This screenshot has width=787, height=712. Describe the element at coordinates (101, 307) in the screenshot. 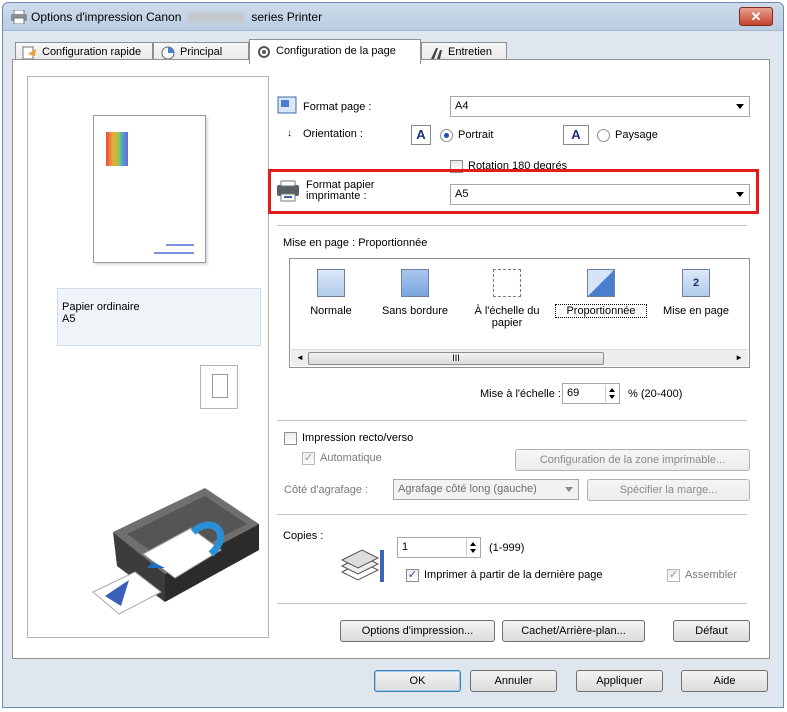

I see `media-type-text: Papier ordinaire` at that location.